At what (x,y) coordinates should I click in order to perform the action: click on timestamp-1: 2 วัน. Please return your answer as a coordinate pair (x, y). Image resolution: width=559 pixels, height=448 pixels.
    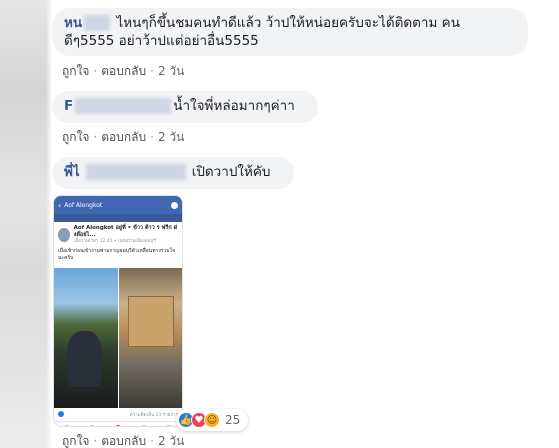
    Looking at the image, I should click on (171, 71).